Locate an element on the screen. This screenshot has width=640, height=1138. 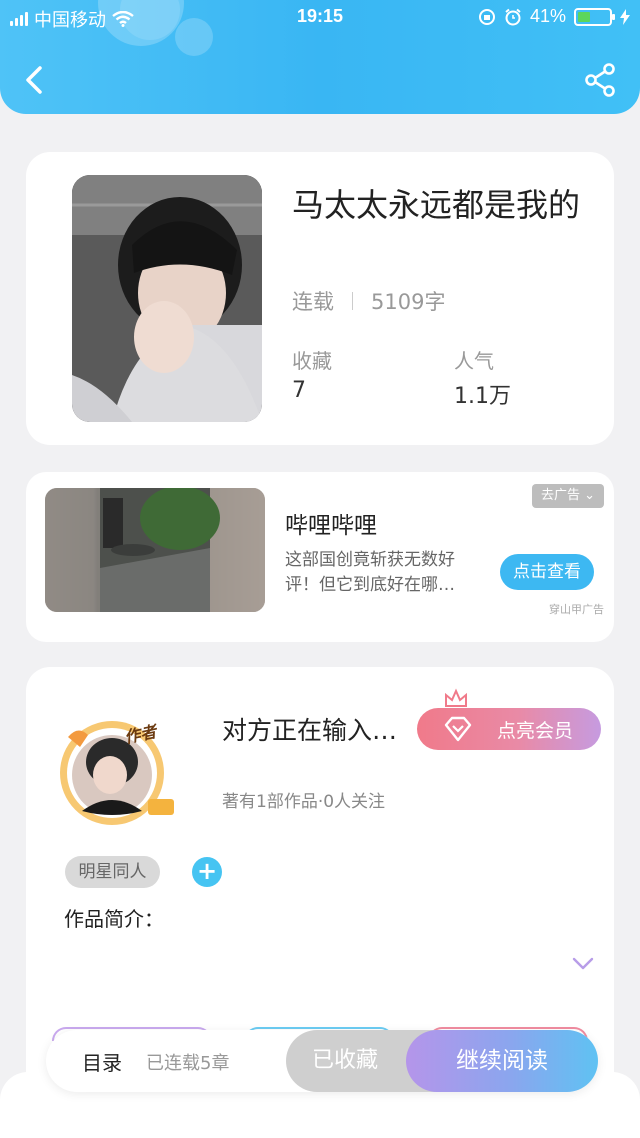
chevron-down-icon is located at coordinates (583, 964).